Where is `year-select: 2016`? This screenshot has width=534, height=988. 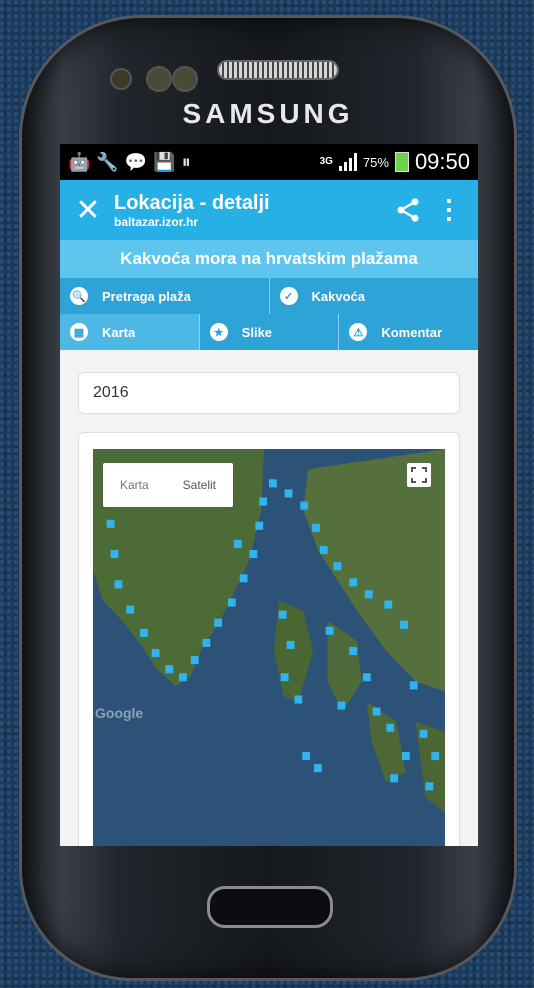 year-select: 2016 is located at coordinates (269, 393).